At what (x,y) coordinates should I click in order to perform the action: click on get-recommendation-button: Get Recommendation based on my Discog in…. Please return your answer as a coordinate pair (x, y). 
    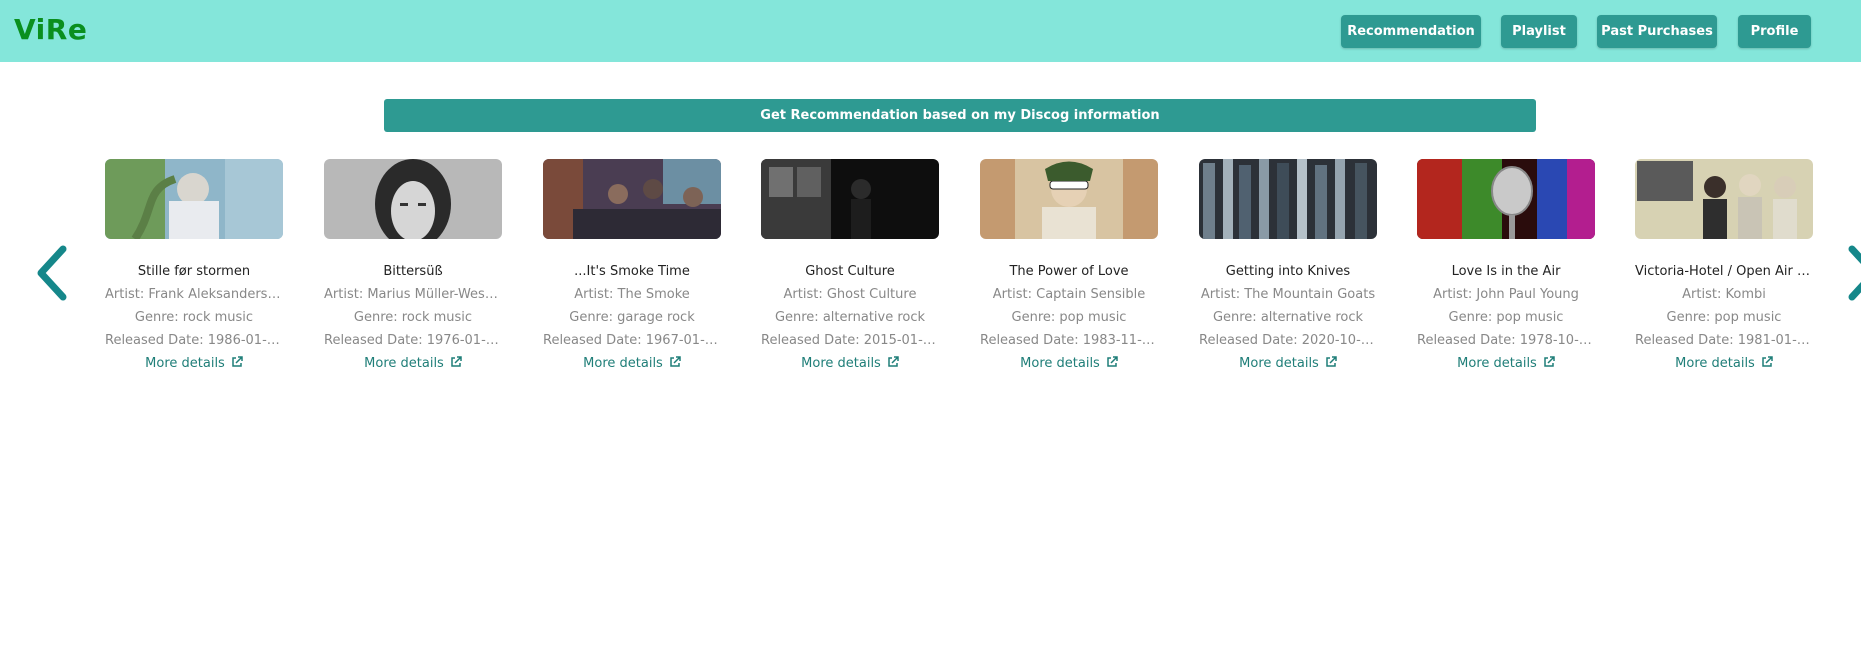
    Looking at the image, I should click on (960, 115).